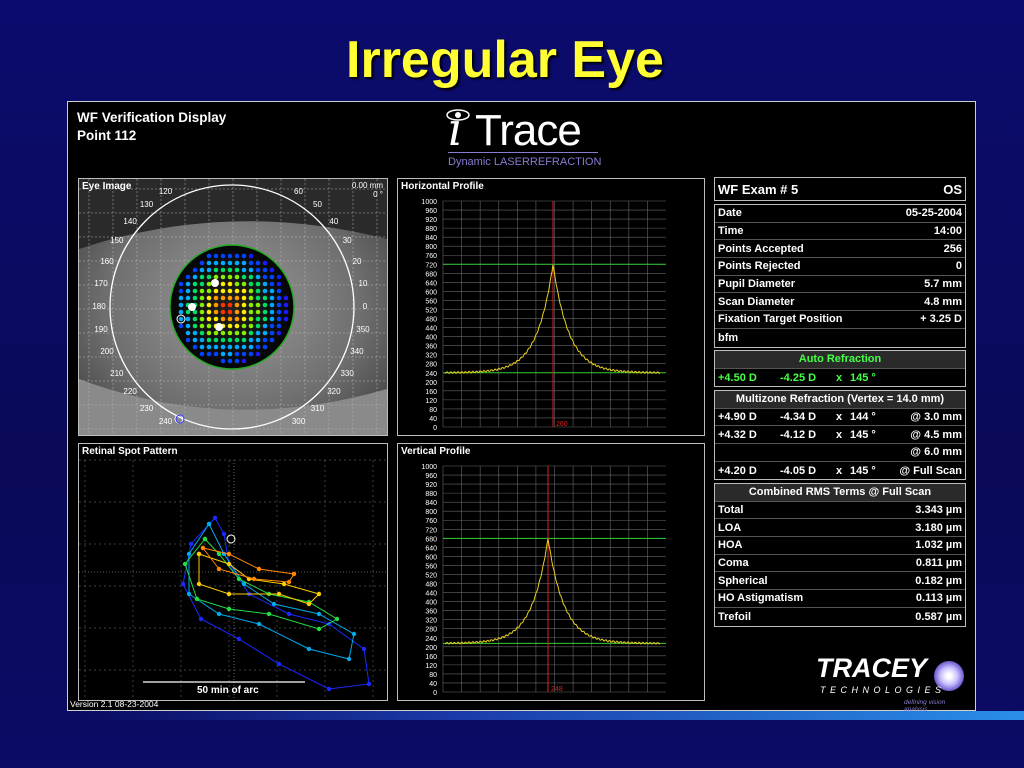  What do you see at coordinates (114, 704) in the screenshot?
I see `version-label: Version 2.1 08-23-2004` at bounding box center [114, 704].